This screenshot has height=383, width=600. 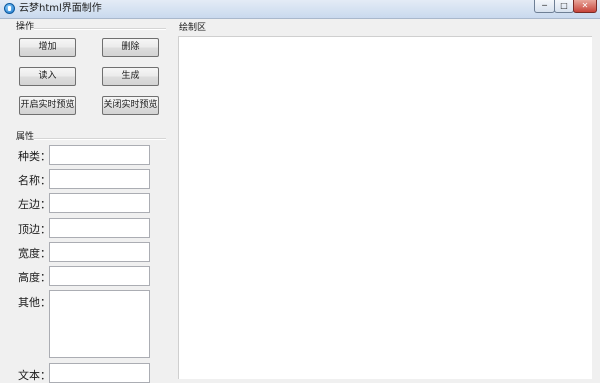 What do you see at coordinates (34, 302) in the screenshot?
I see `other-label: 其他：` at bounding box center [34, 302].